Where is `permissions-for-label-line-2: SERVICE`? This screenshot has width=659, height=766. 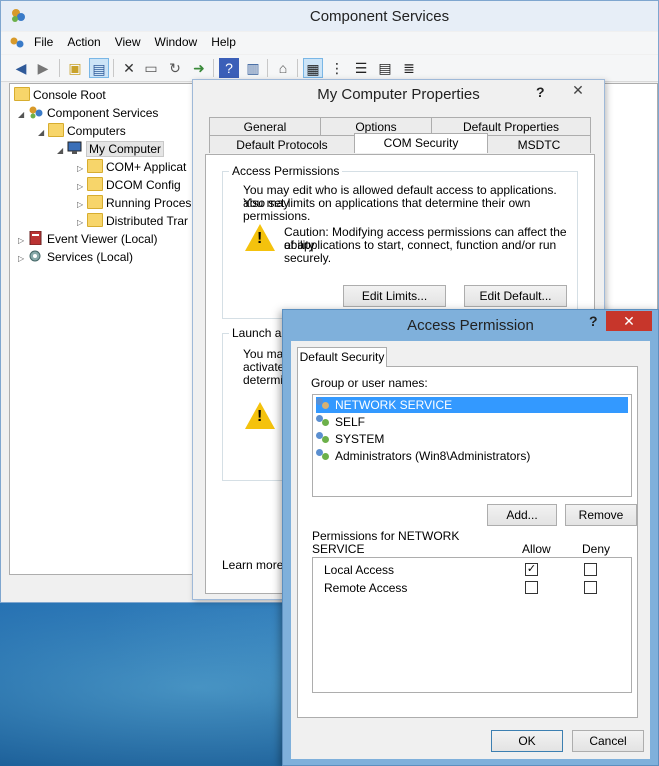
permissions-for-label-line-2: SERVICE is located at coordinates (338, 549).